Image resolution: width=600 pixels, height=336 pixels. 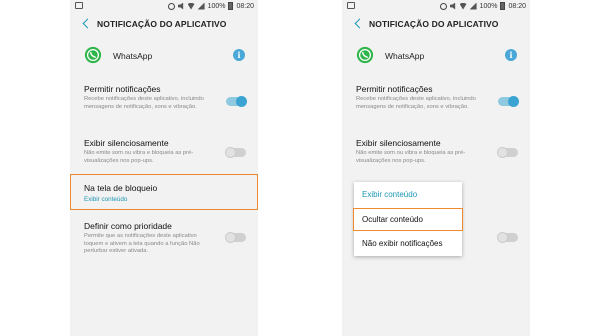 What do you see at coordinates (408, 244) in the screenshot?
I see `menu-item-no-notifications: Não exibir notificações` at bounding box center [408, 244].